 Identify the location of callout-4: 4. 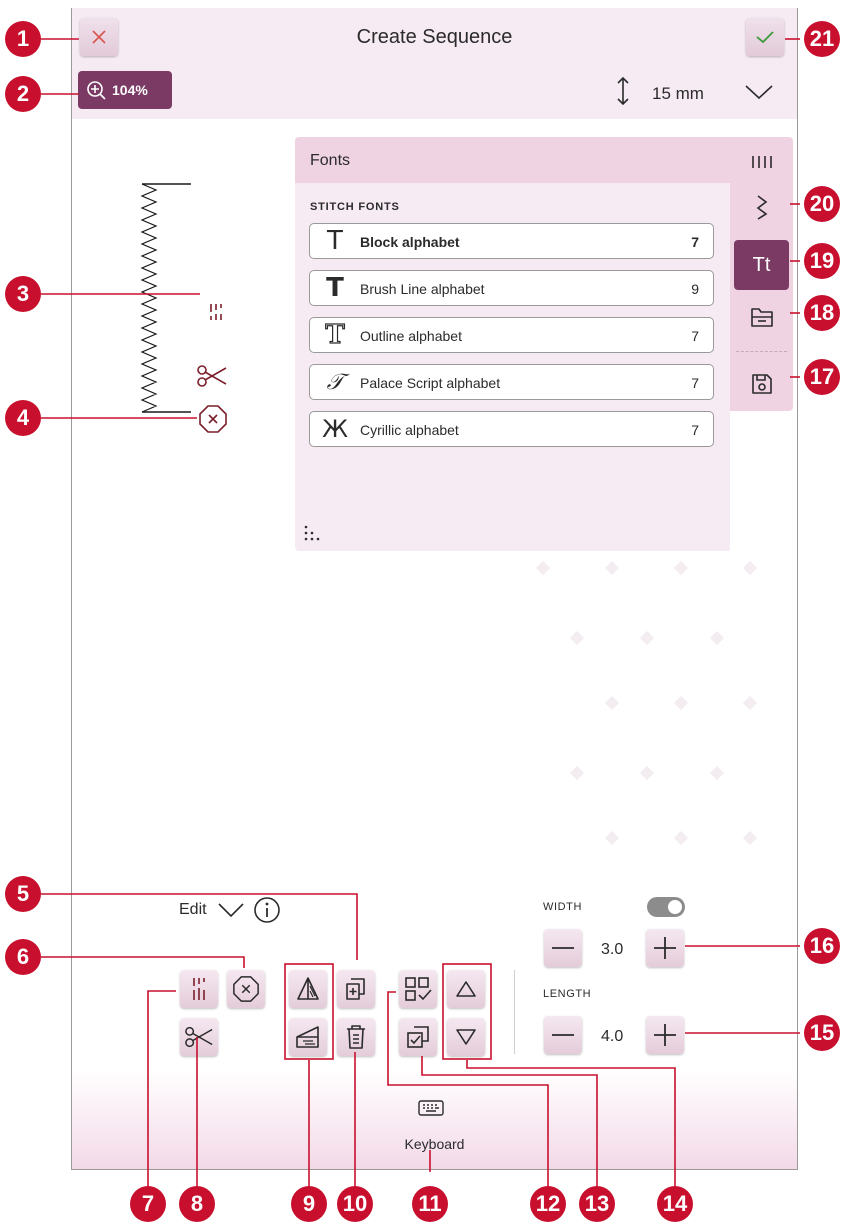
(23, 418).